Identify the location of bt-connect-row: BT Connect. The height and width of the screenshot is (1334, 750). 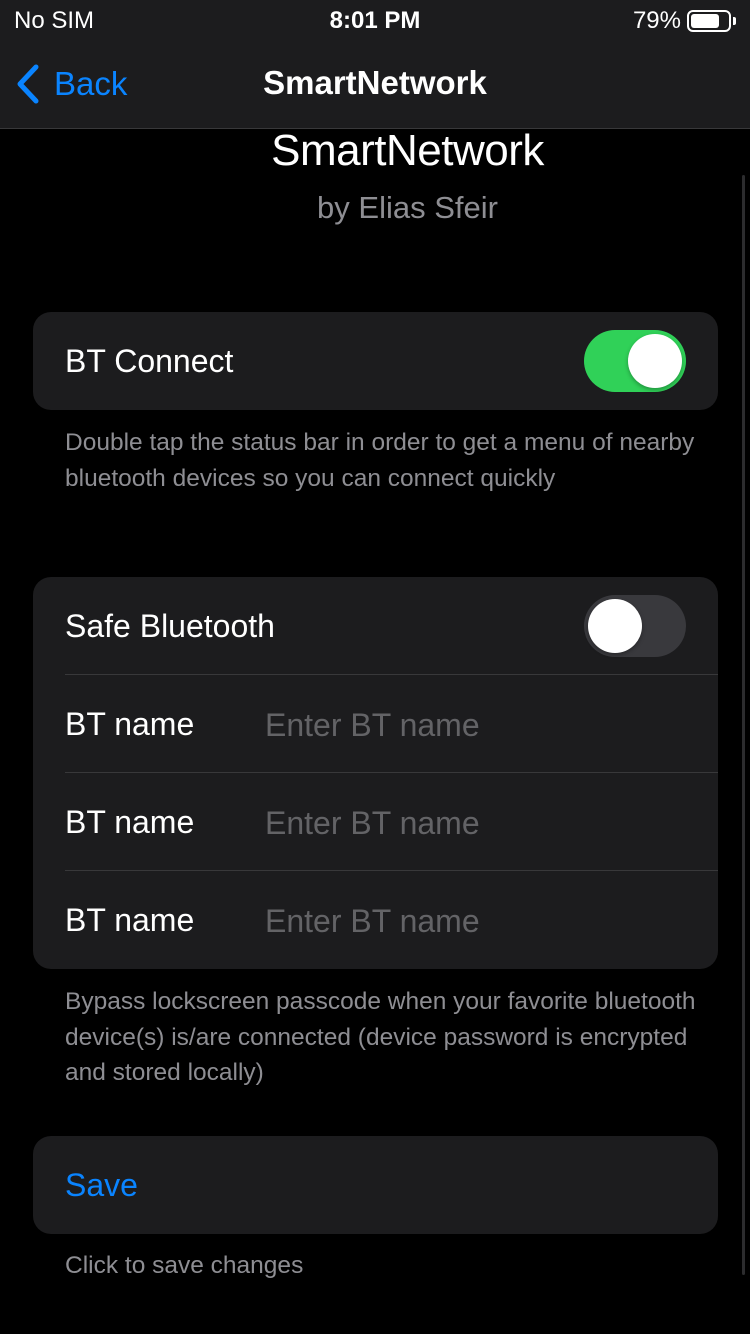
(375, 361).